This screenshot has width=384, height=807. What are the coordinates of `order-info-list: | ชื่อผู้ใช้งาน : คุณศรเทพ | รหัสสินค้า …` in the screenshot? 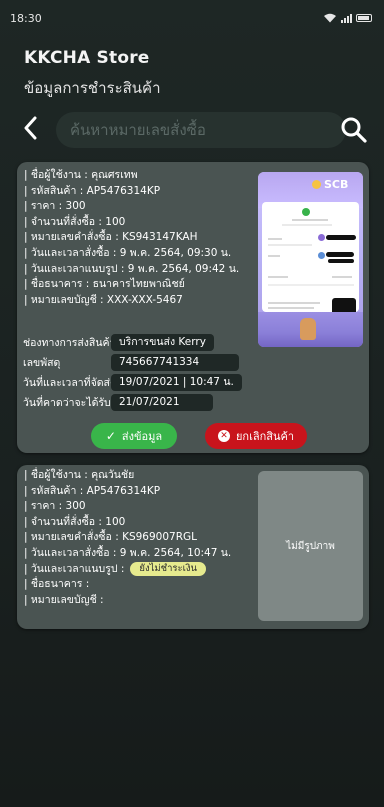 It's located at (144, 238).